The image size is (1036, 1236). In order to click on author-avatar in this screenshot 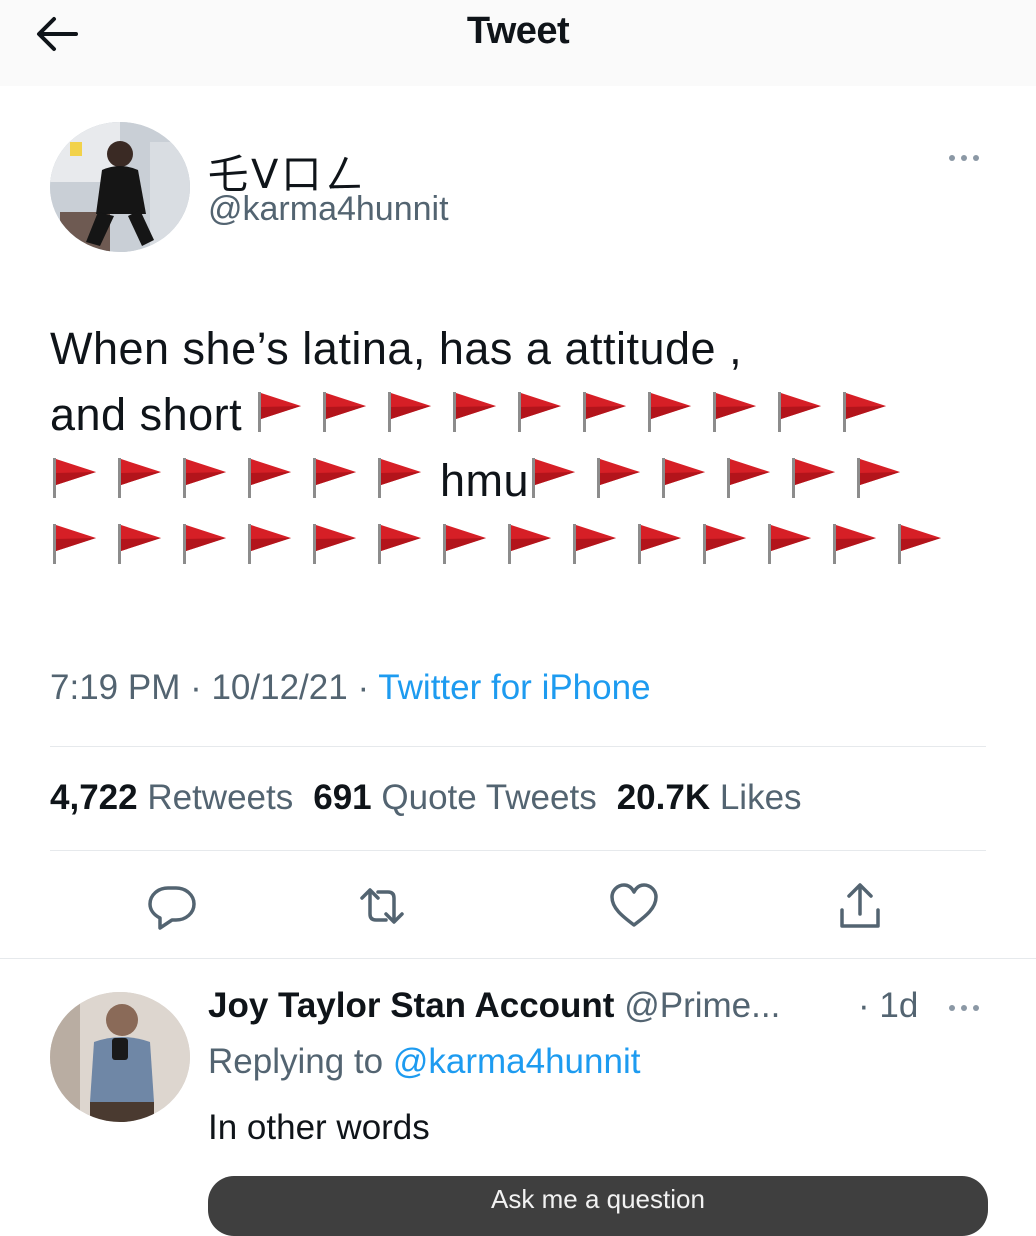, I will do `click(120, 187)`.